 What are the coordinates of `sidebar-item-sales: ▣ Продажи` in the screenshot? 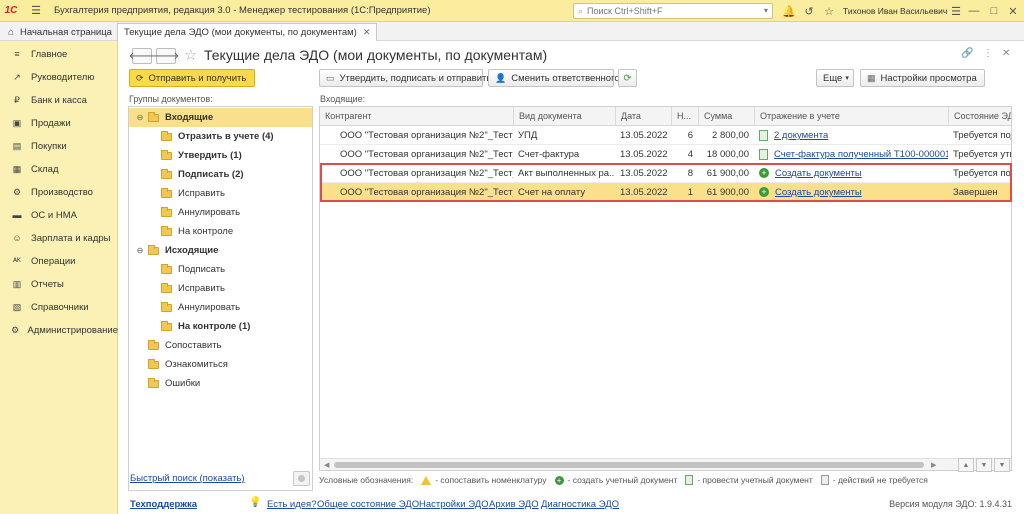 It's located at (59, 123).